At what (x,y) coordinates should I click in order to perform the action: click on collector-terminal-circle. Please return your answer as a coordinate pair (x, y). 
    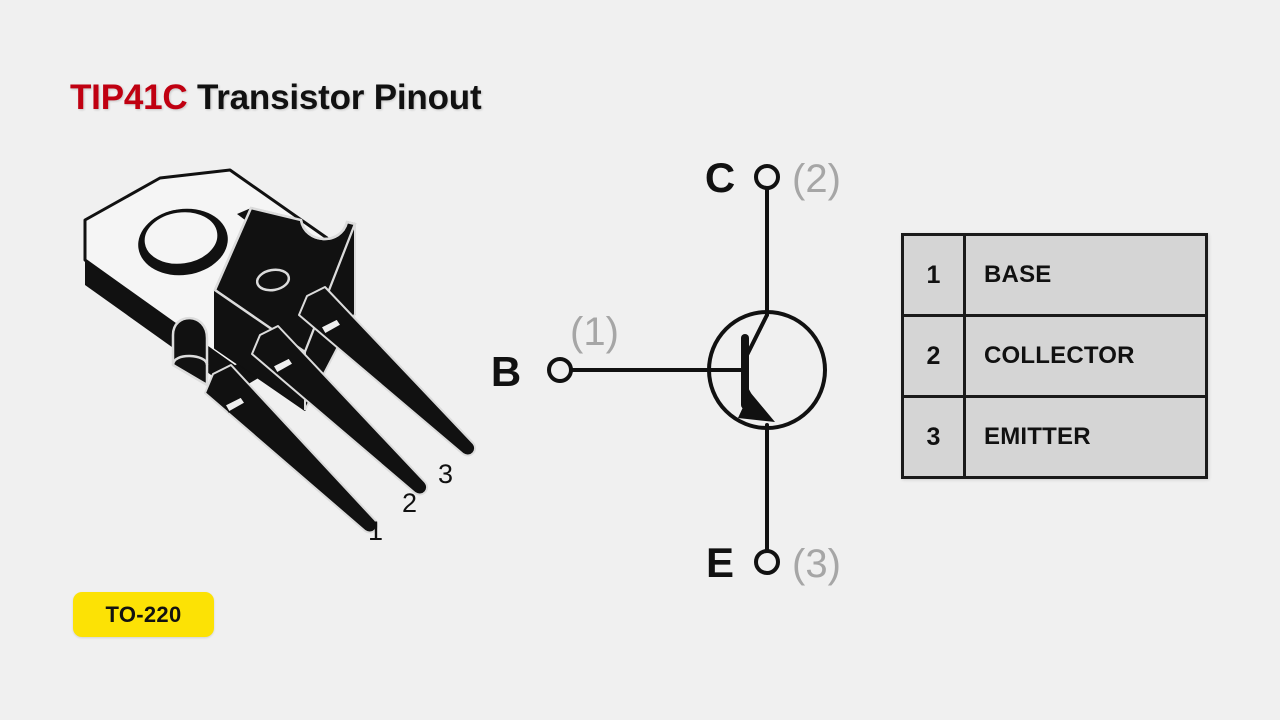
    Looking at the image, I should click on (767, 177).